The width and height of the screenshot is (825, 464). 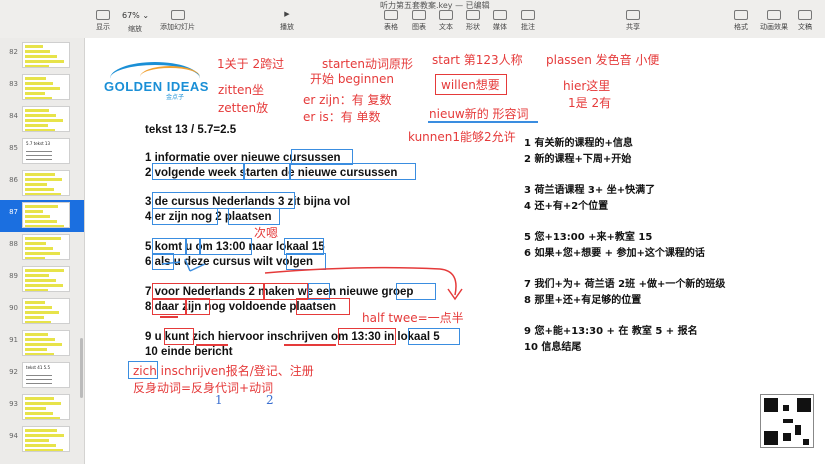 What do you see at coordinates (198, 306) in the screenshot?
I see `highlight-zijn` at bounding box center [198, 306].